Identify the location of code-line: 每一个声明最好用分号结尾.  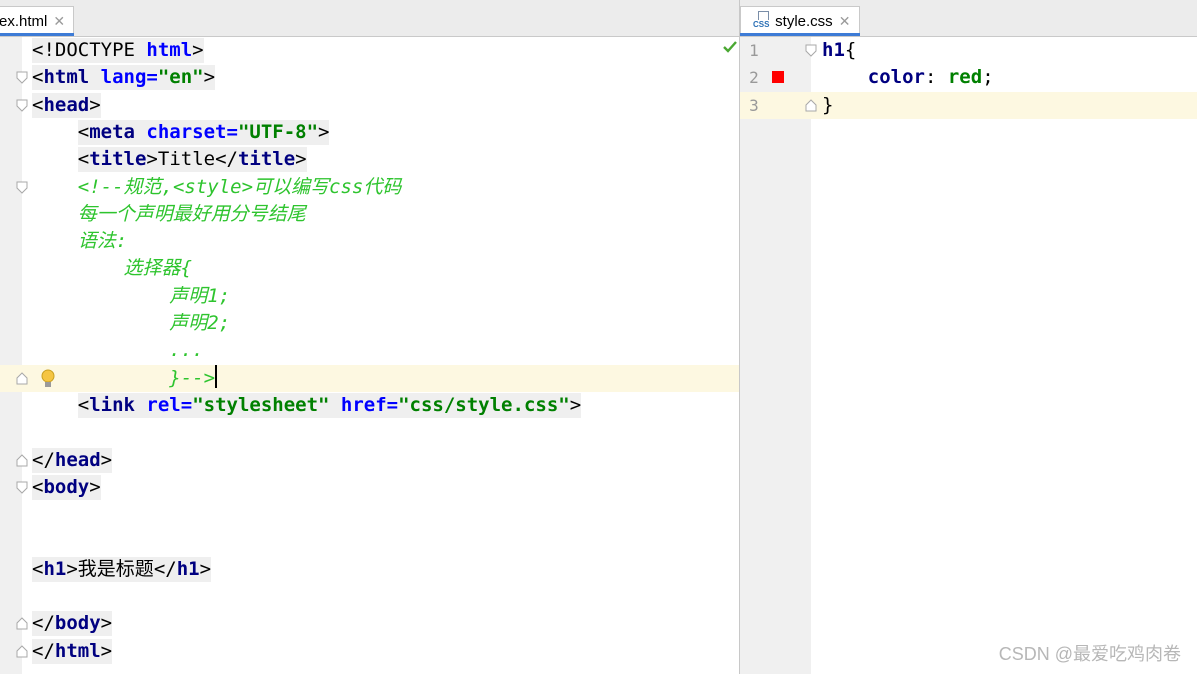
(169, 213).